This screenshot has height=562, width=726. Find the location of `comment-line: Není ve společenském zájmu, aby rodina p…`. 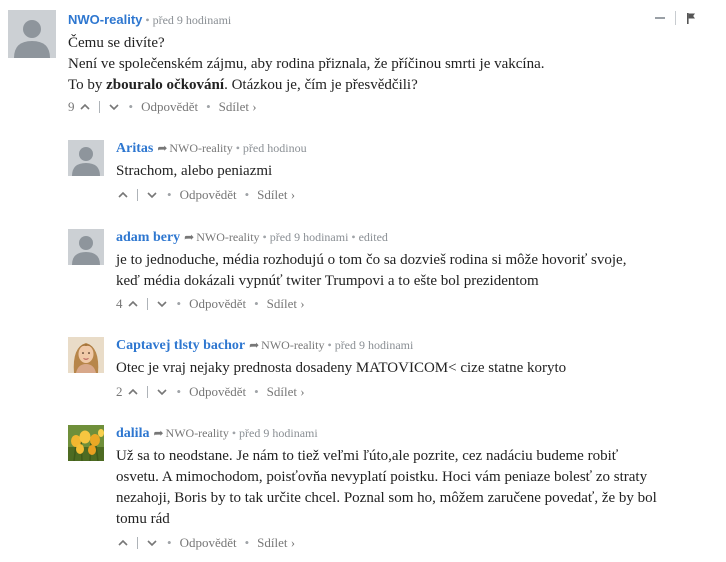

comment-line: Není ve společenském zájmu, aby rodina p… is located at coordinates (306, 64).